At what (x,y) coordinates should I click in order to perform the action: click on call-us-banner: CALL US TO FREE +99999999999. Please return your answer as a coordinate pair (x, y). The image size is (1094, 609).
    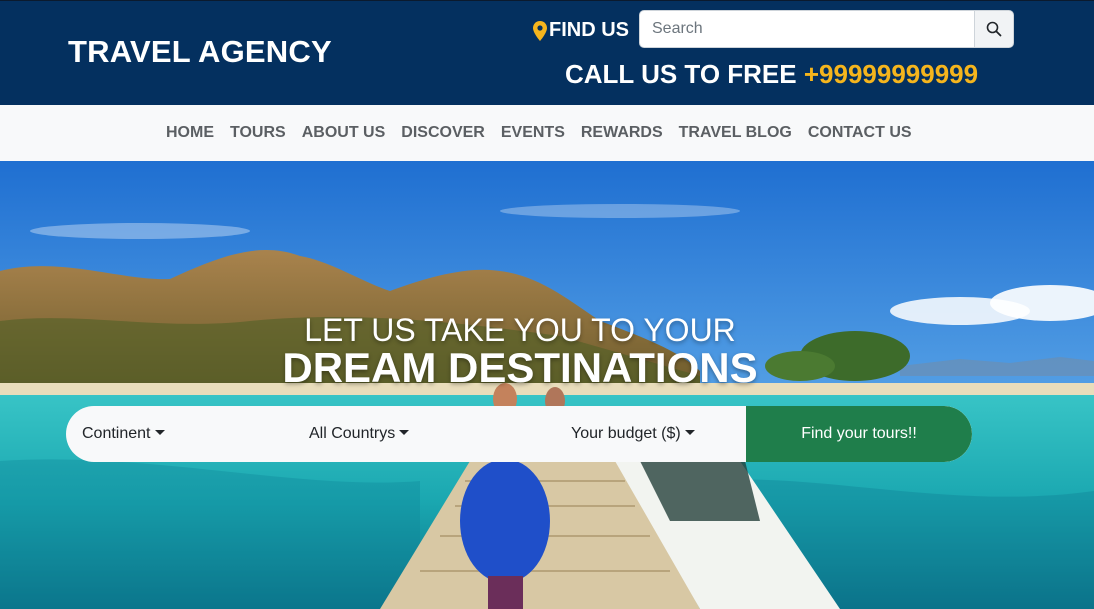
    Looking at the image, I should click on (771, 74).